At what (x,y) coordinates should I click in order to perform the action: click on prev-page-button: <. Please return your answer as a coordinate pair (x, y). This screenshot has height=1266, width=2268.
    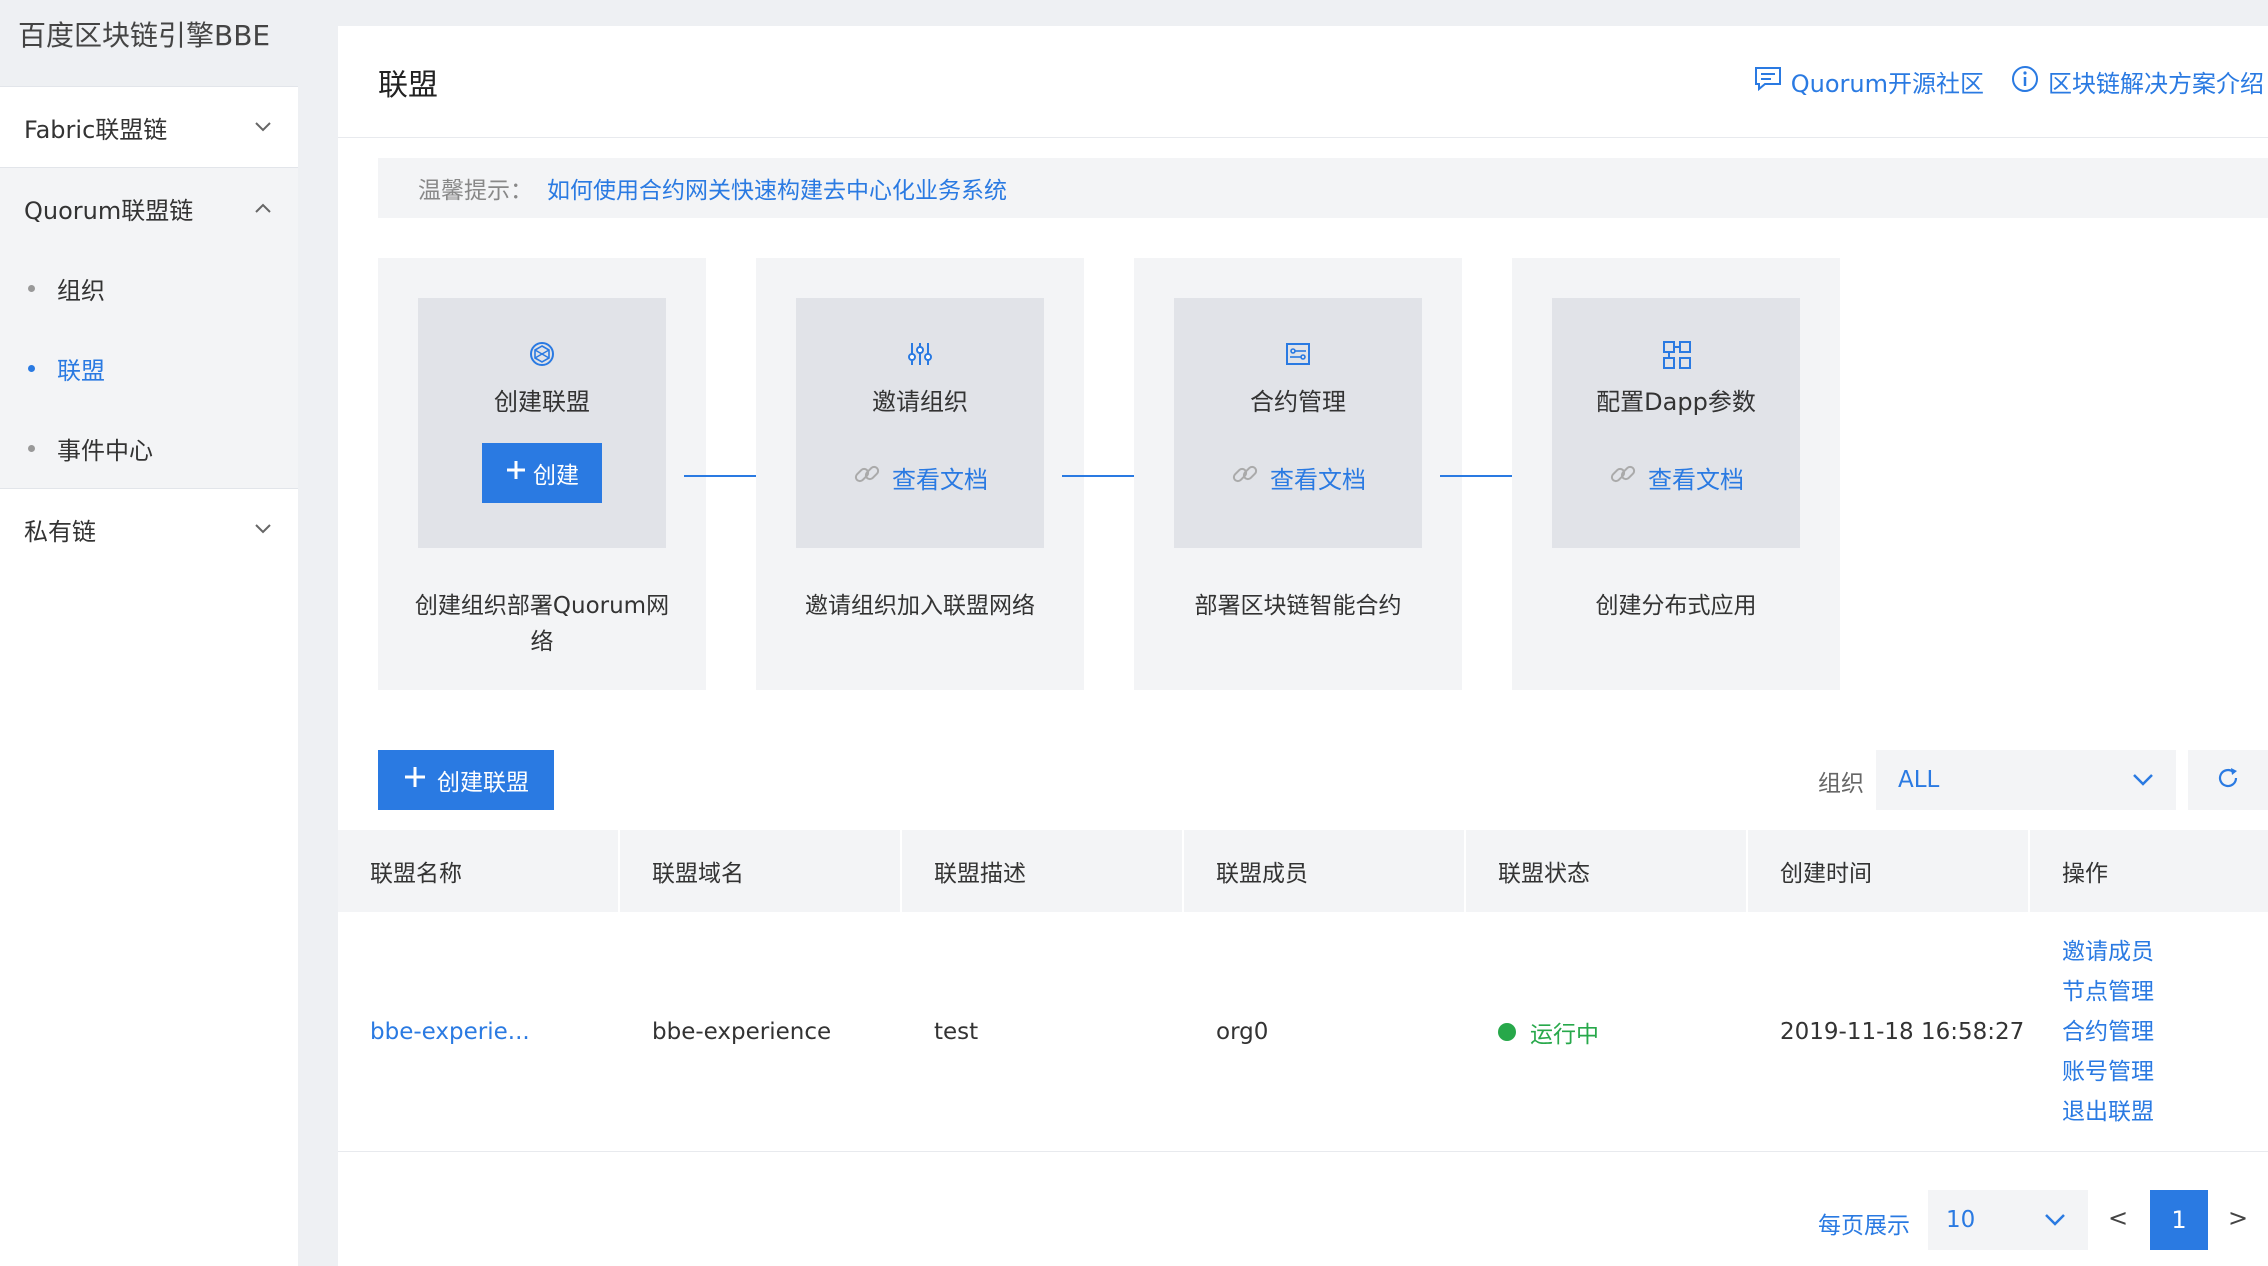
    Looking at the image, I should click on (2118, 1218).